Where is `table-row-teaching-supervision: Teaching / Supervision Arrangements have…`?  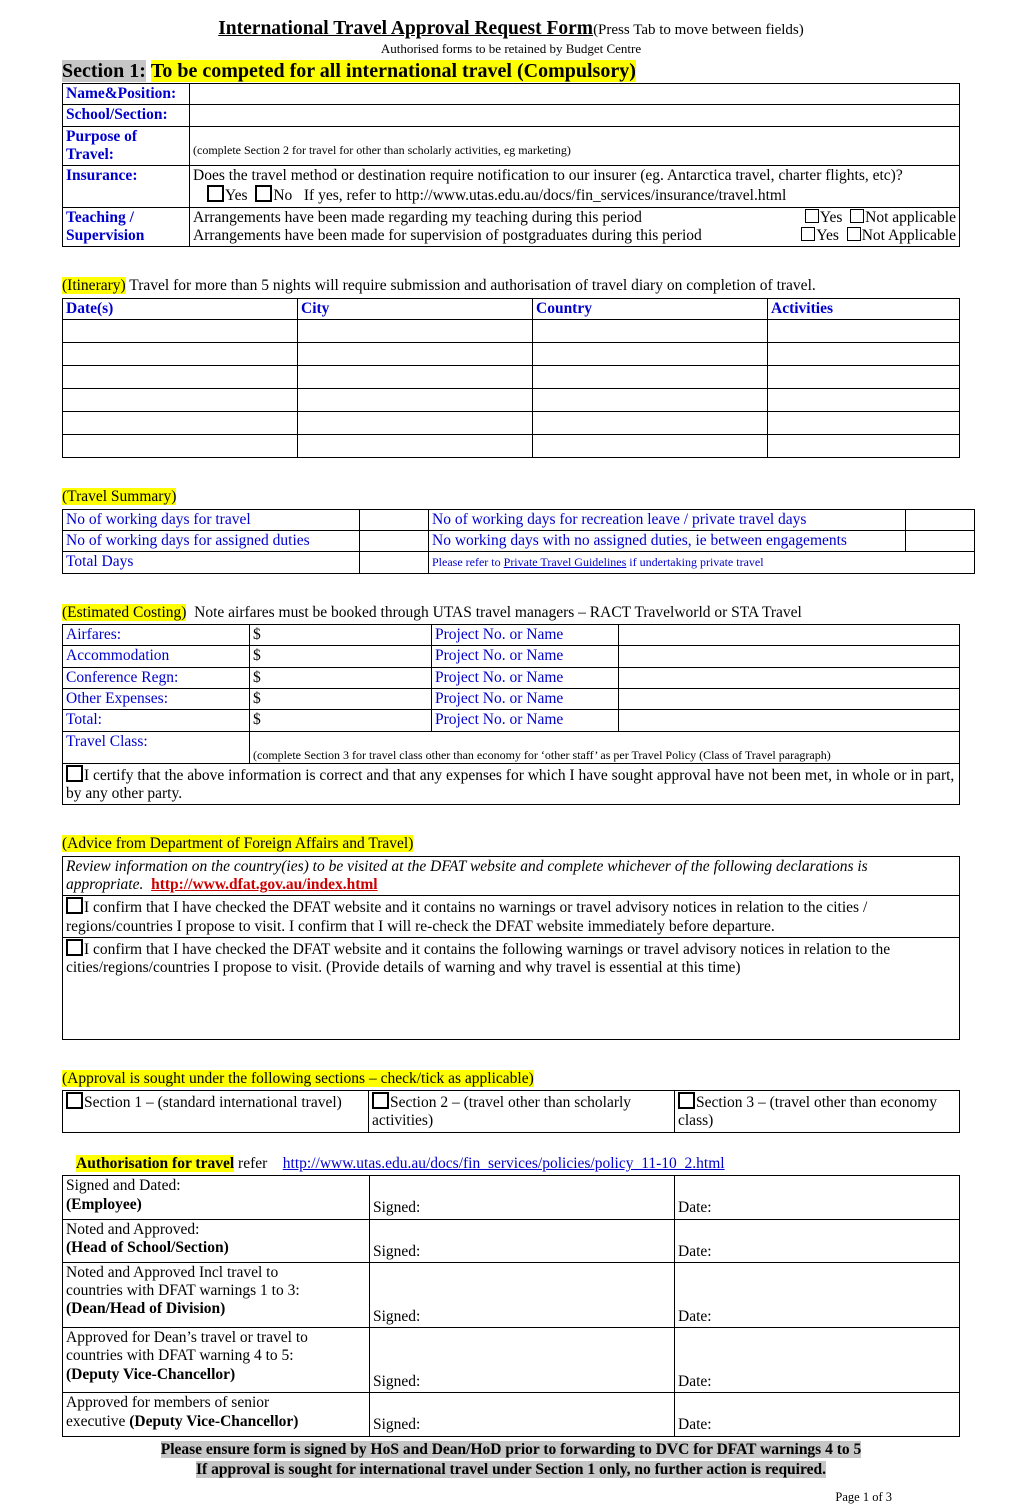
table-row-teaching-supervision: Teaching / Supervision Arrangements have… is located at coordinates (511, 227).